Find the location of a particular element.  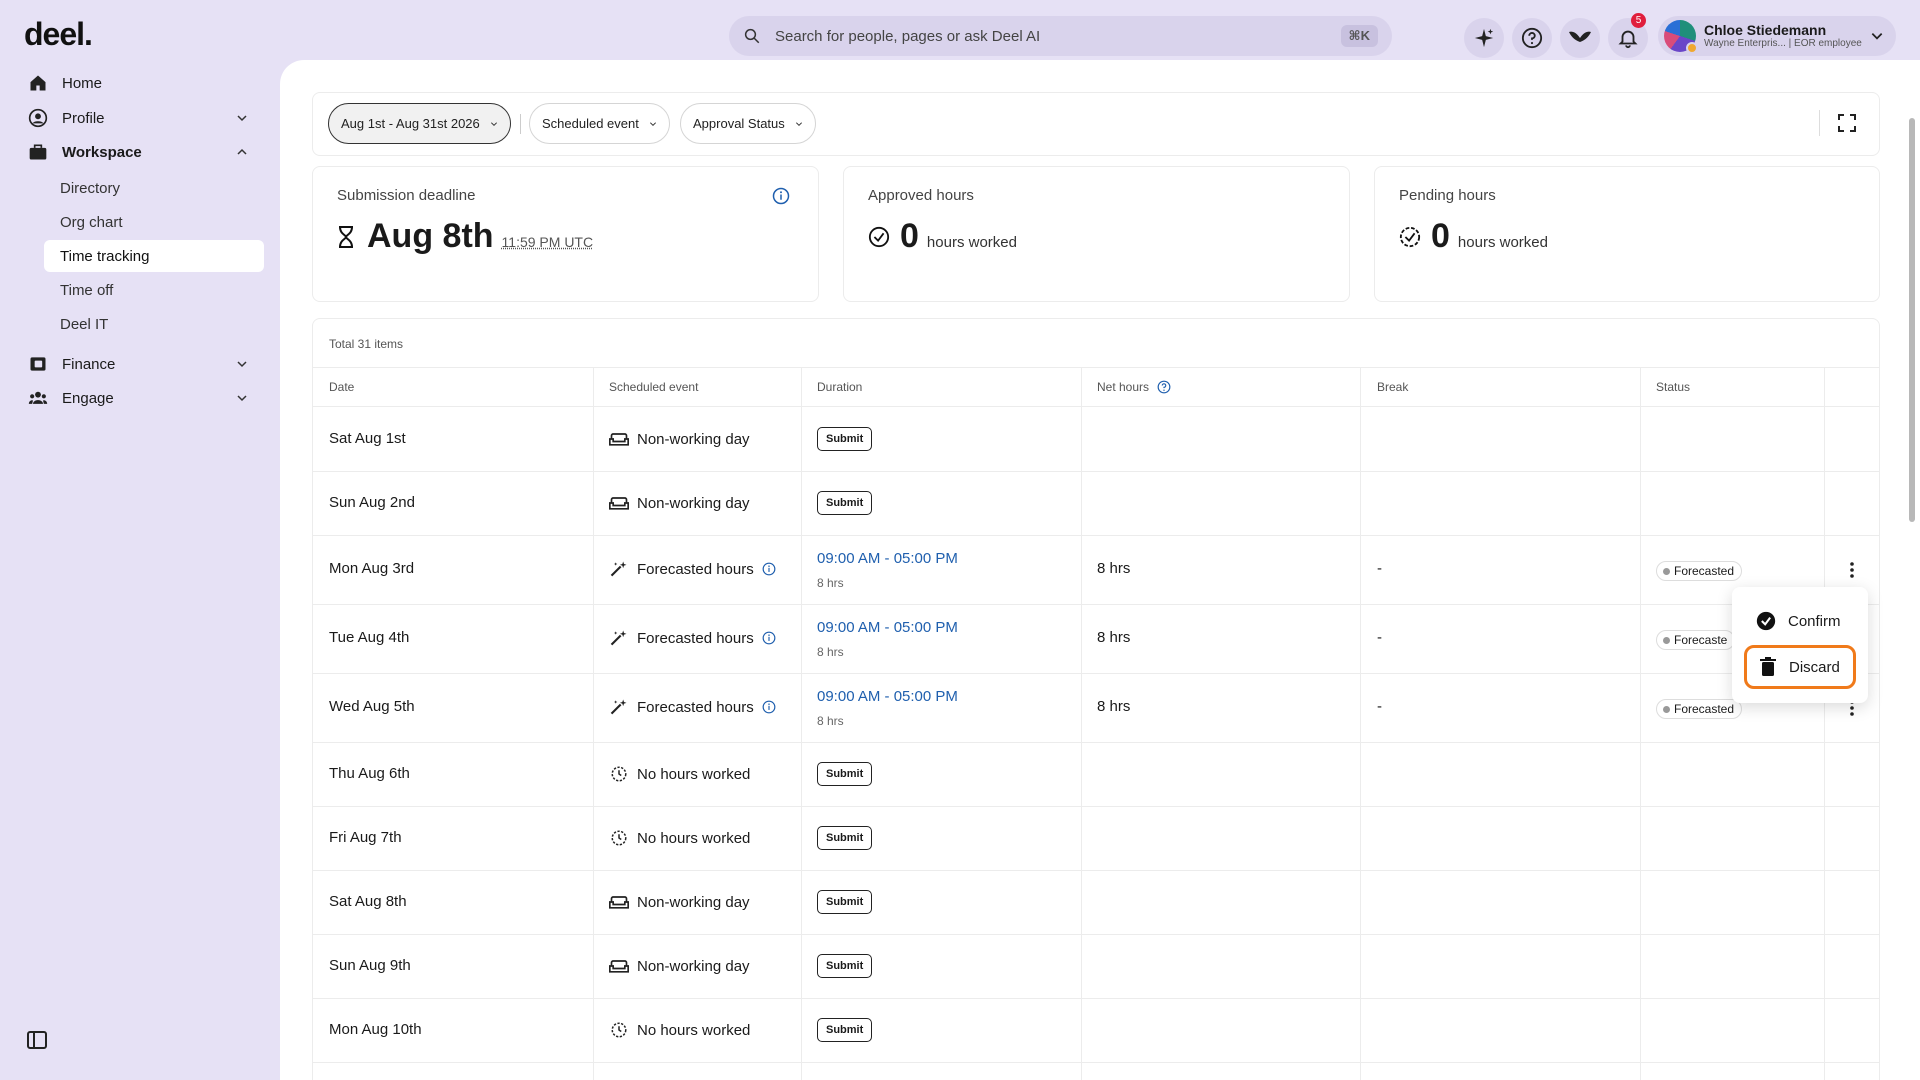

row-event-label: Forecasted hours is located at coordinates (695, 707).